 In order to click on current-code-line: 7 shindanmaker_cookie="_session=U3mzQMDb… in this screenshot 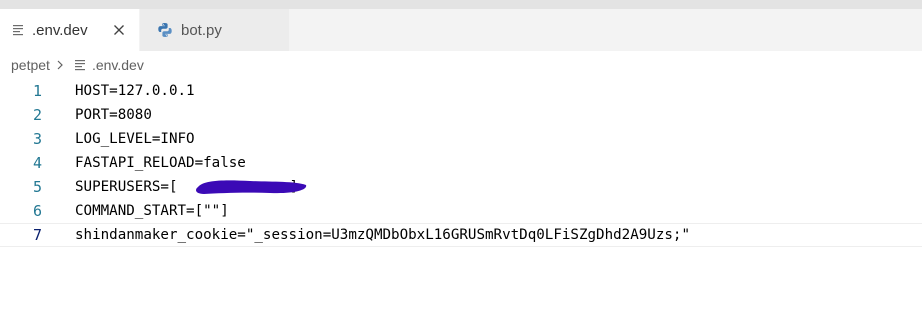, I will do `click(461, 235)`.